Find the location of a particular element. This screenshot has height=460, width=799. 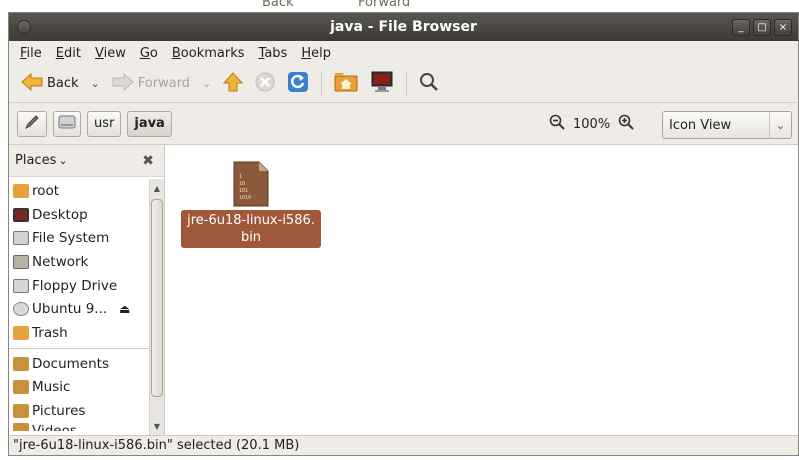

network-icon is located at coordinates (21, 261).